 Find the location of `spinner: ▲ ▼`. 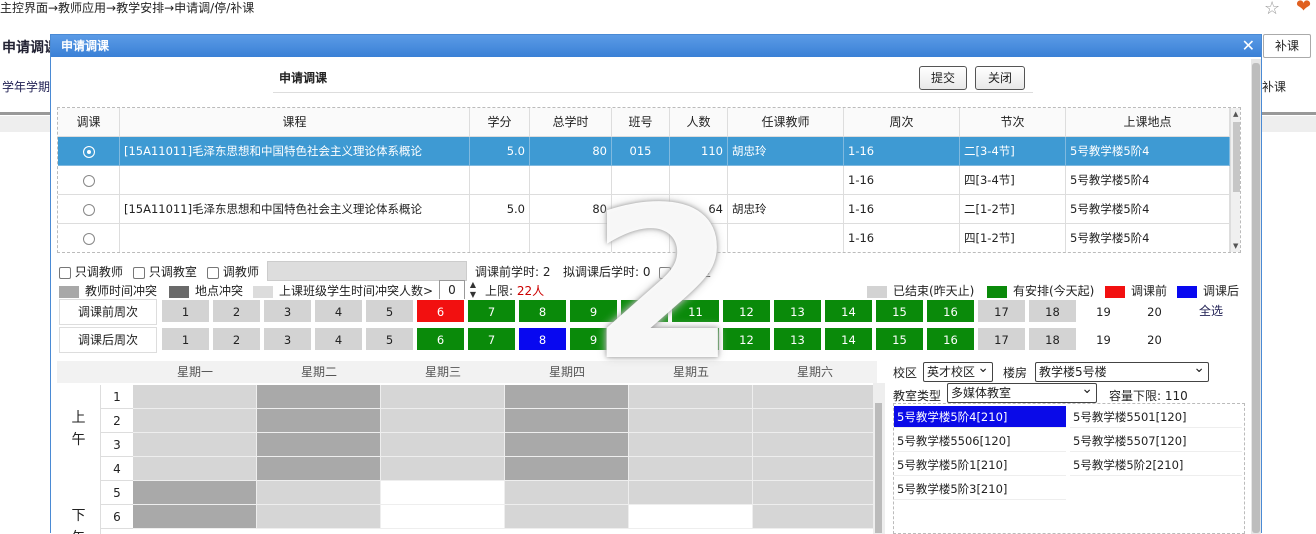

spinner: ▲ ▼ is located at coordinates (473, 290).